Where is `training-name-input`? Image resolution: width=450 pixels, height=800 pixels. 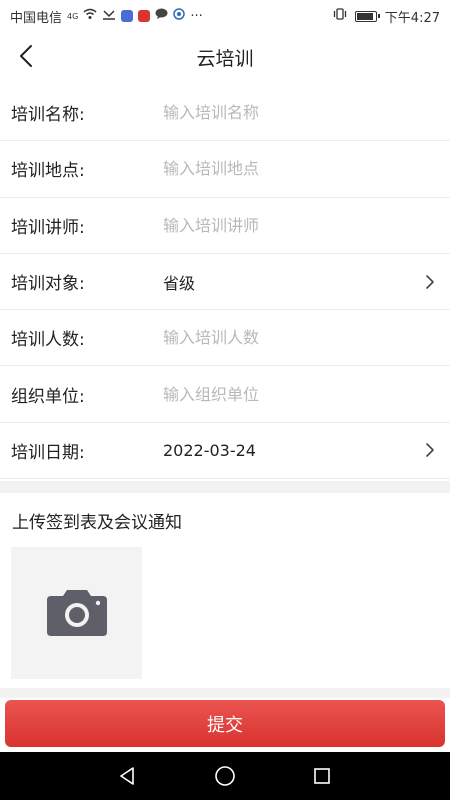 training-name-input is located at coordinates (300, 113).